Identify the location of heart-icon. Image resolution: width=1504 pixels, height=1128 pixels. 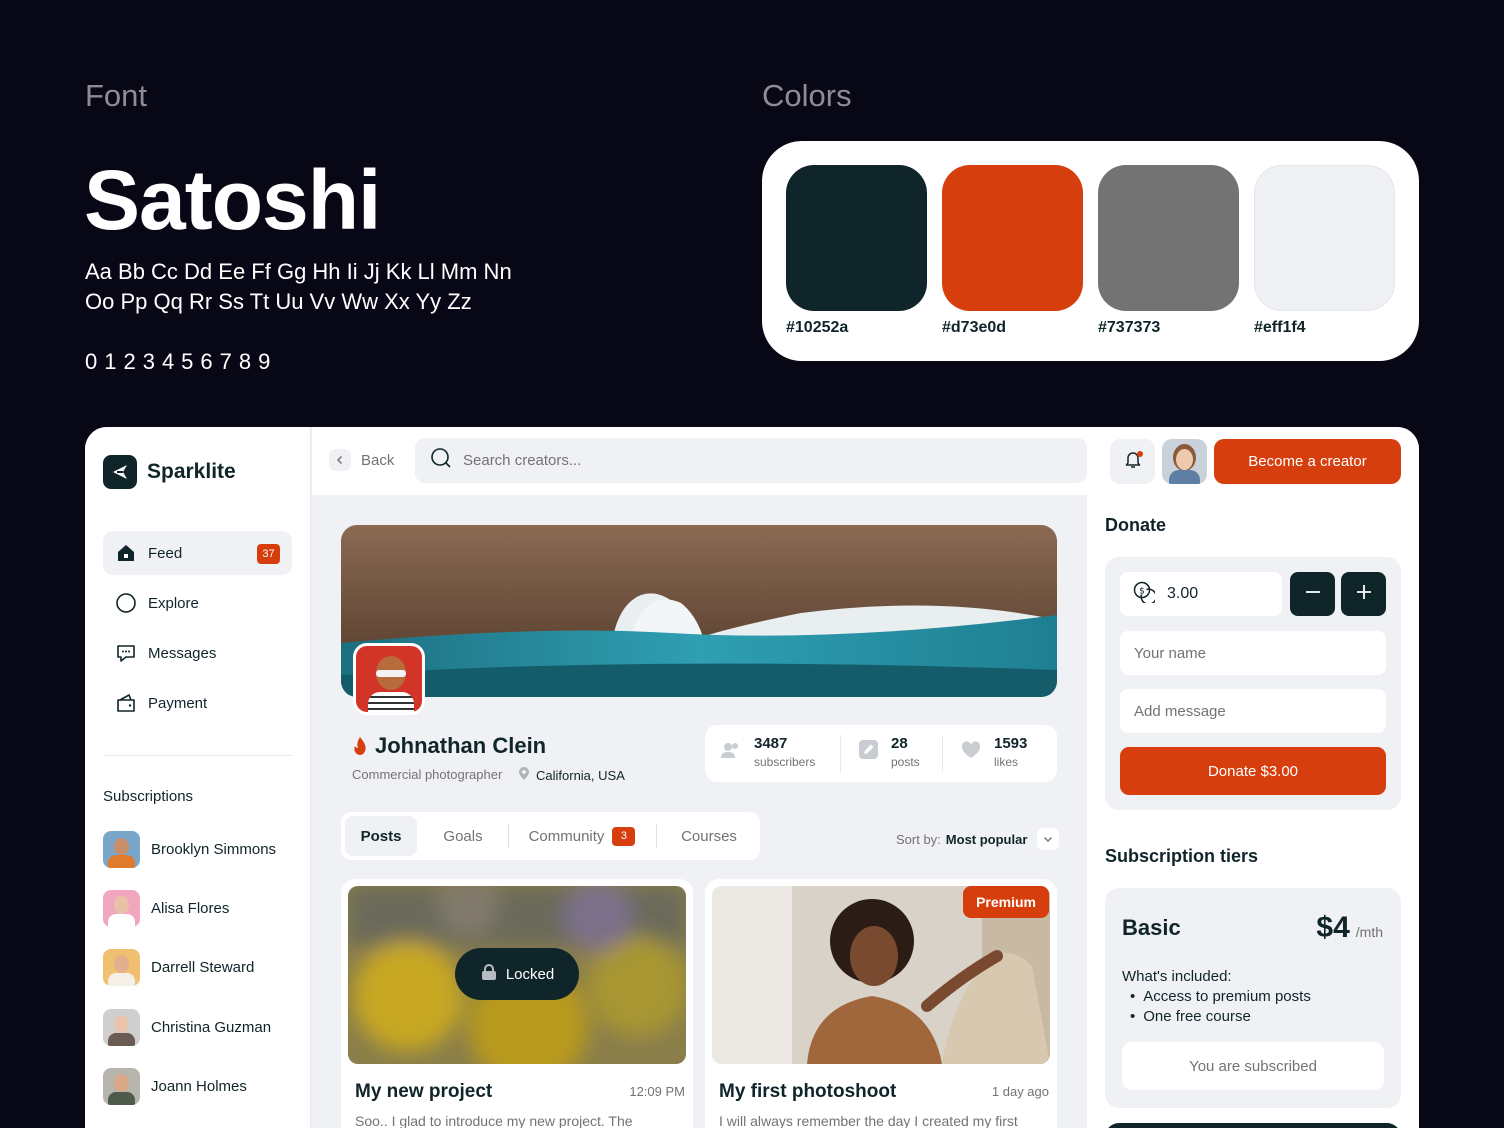
(971, 752).